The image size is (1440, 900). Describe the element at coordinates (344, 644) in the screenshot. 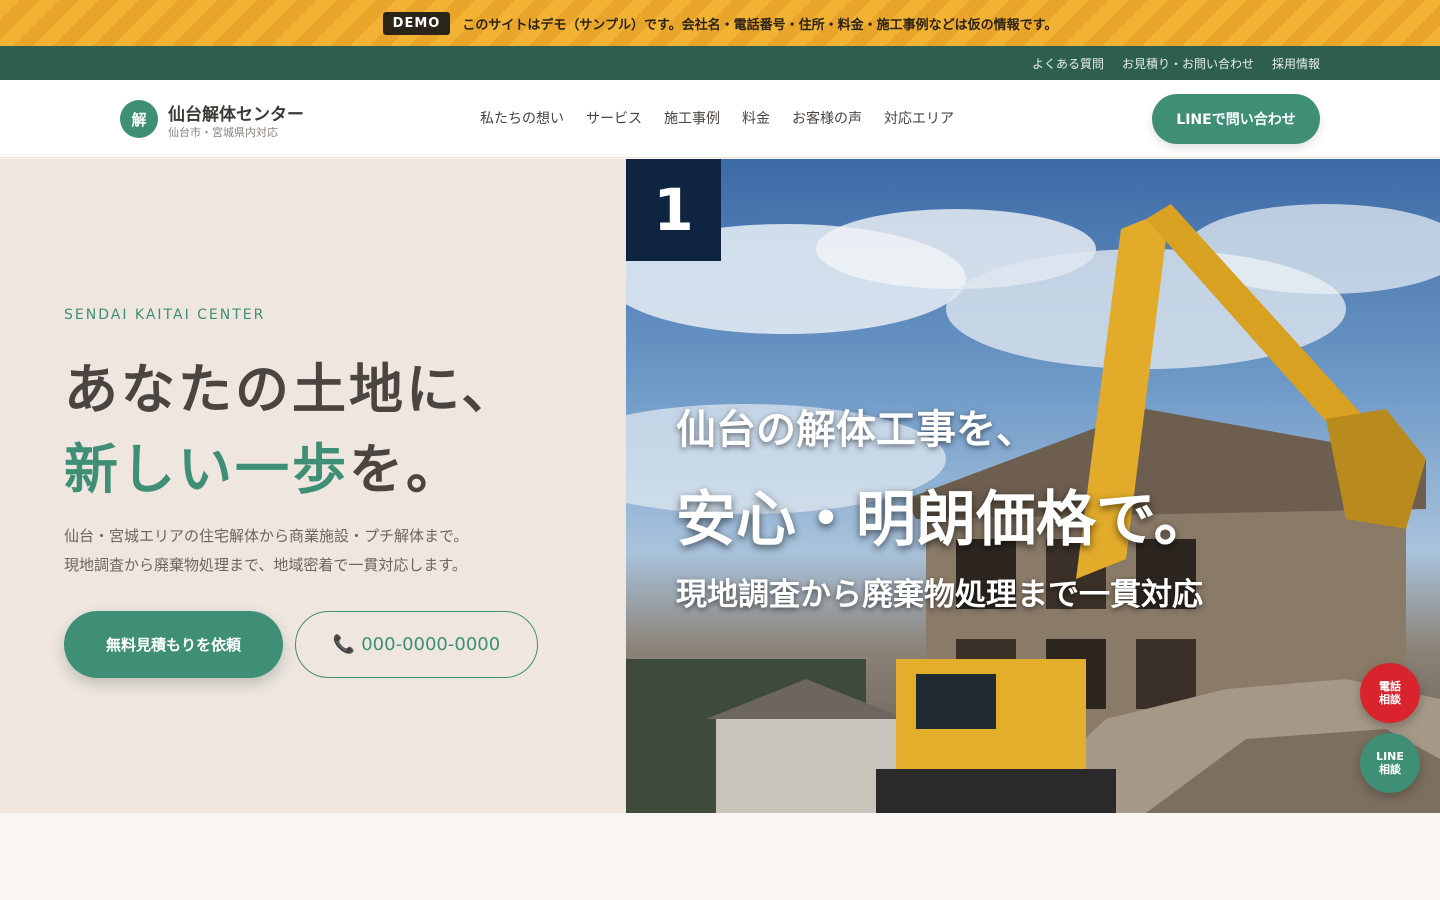

I see `phone-icon: 📞` at that location.